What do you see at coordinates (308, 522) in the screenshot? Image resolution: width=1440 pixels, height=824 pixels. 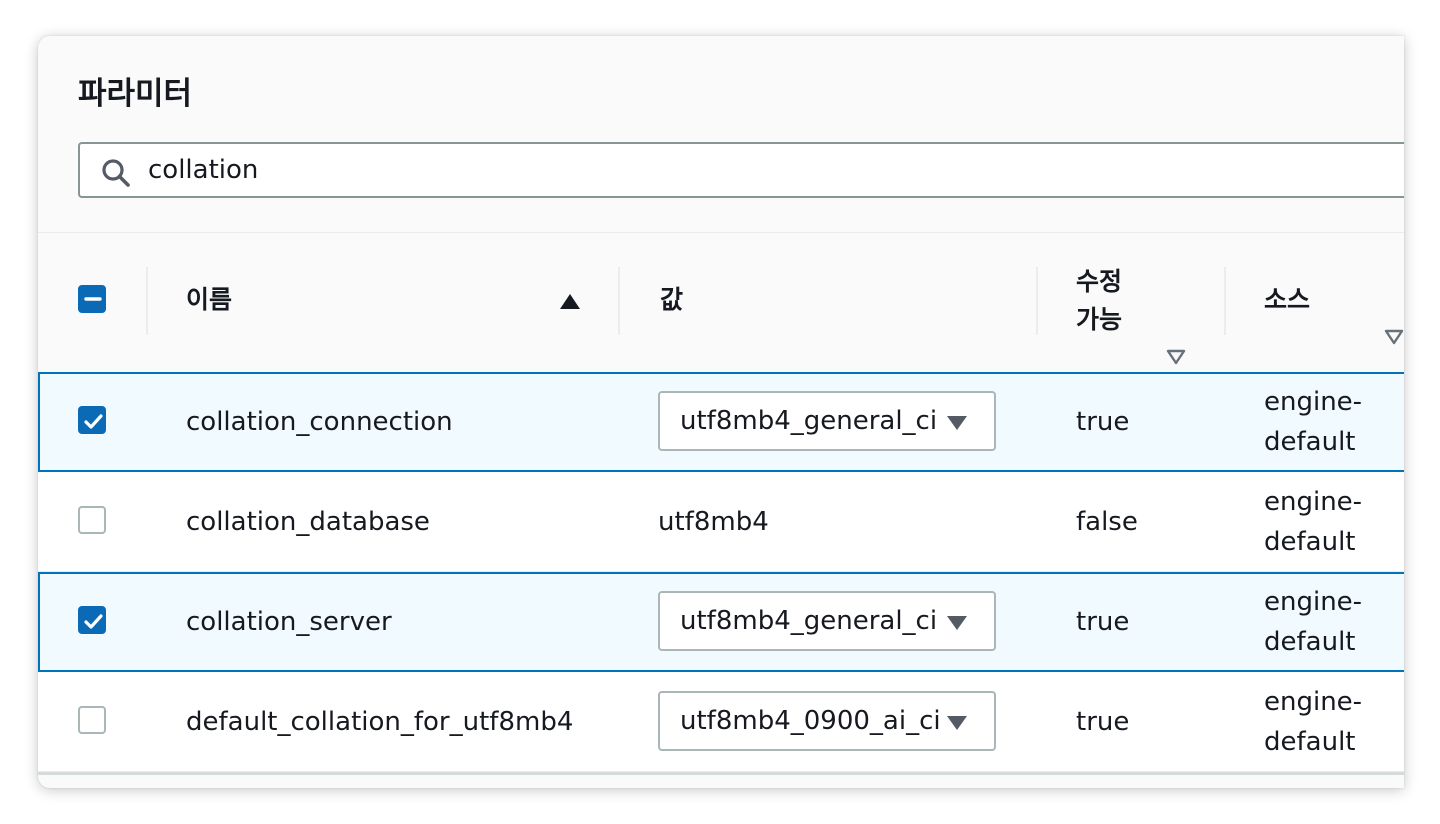 I see `parameter-name: collation_database` at bounding box center [308, 522].